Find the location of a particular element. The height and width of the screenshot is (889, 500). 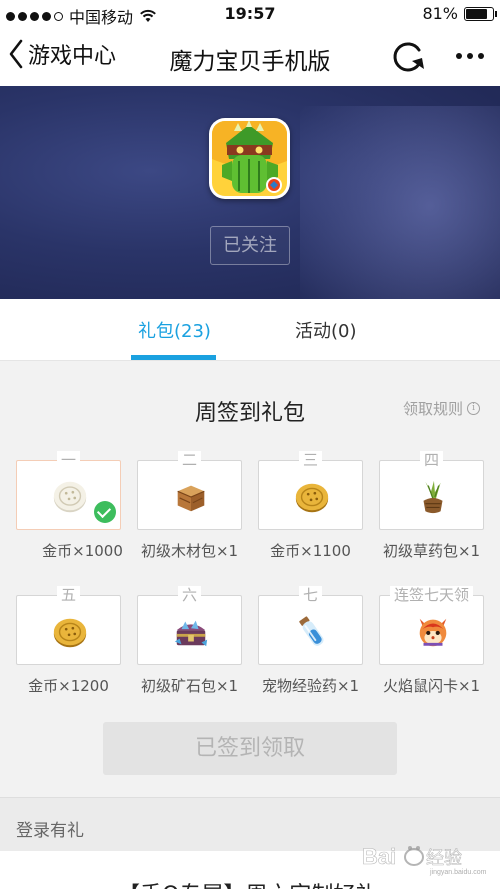

info-icon: i is located at coordinates (474, 408).